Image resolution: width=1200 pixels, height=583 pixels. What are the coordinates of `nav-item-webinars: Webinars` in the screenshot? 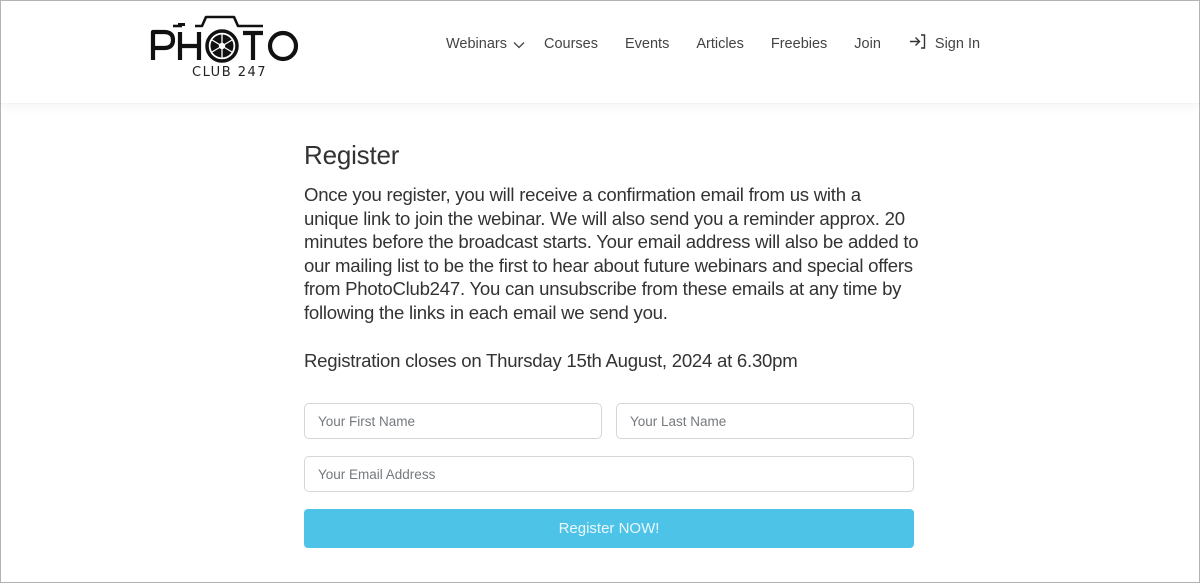 It's located at (485, 44).